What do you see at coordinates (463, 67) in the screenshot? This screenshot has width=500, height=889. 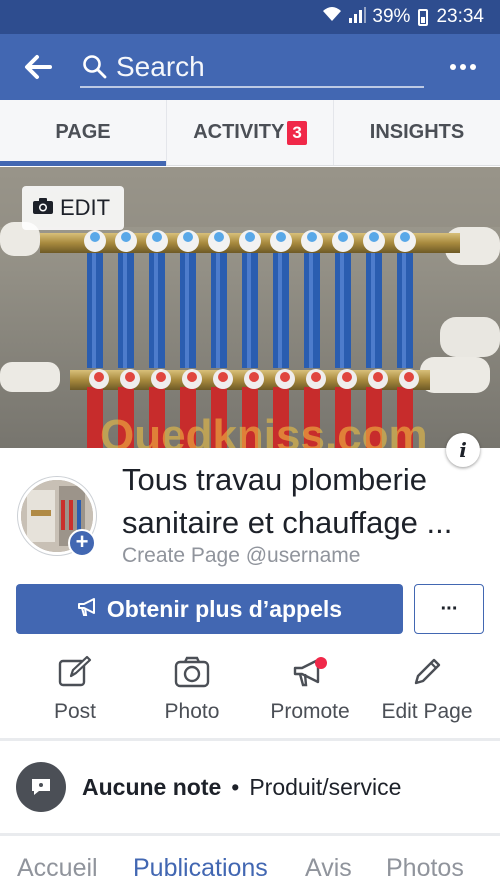 I see `more-options-icon` at bounding box center [463, 67].